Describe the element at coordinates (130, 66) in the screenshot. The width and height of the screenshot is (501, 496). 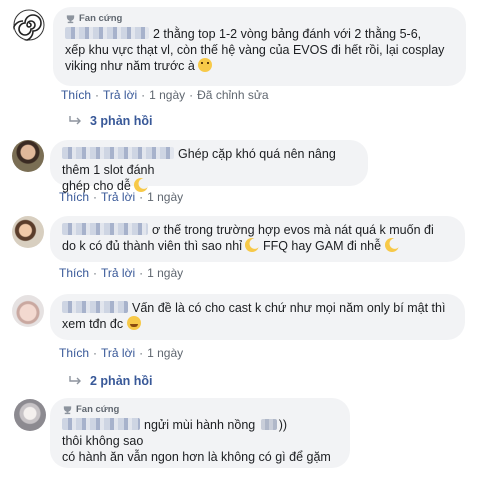
I see `comment-text-line-c: viking như năm trước à` at that location.